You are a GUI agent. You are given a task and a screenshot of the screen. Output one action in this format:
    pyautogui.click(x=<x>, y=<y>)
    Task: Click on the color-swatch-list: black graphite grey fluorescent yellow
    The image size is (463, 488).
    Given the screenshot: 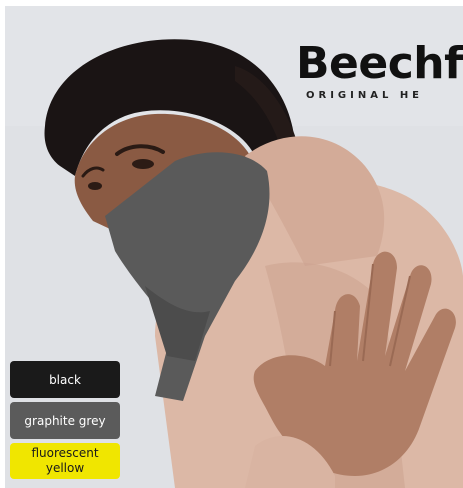 What is the action you would take?
    pyautogui.click(x=65, y=422)
    